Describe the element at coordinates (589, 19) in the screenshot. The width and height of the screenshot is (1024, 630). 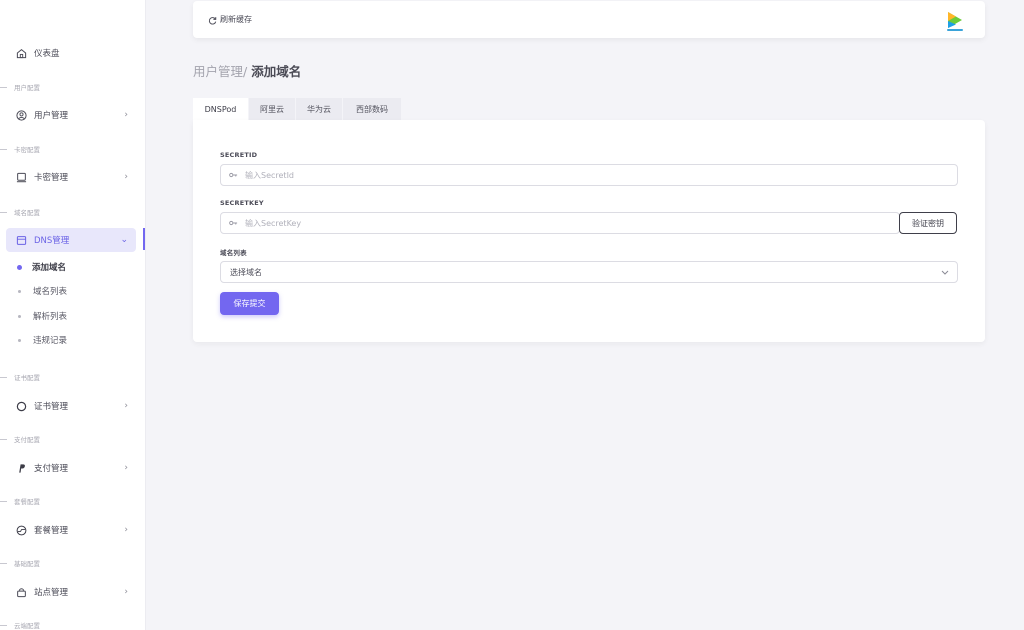
I see `top-bar: 刷新缓存` at that location.